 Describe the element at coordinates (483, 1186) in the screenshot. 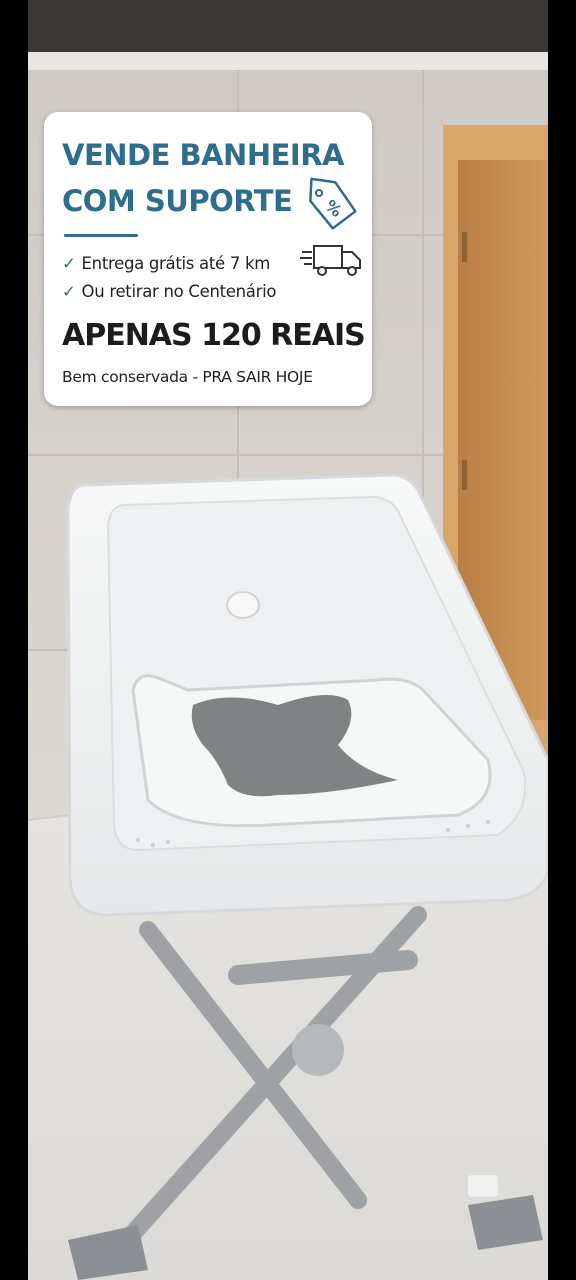

I see `stand-cap` at that location.